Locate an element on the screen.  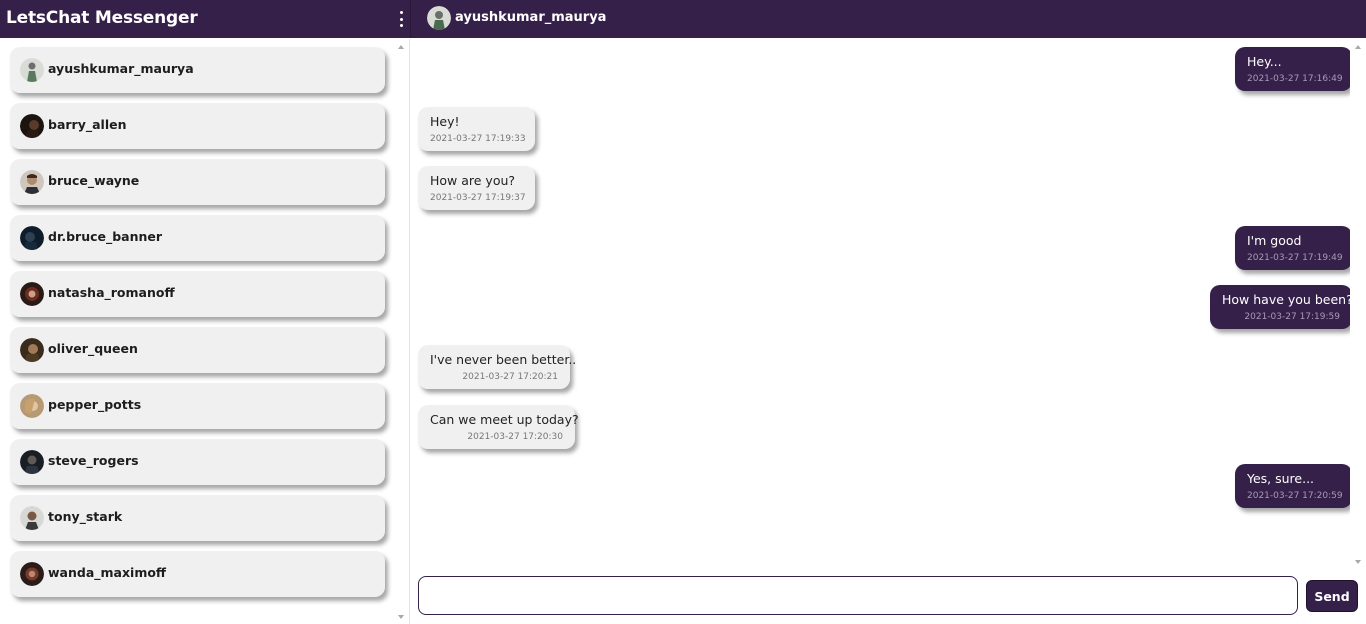
message-bubble-received: Hey! 2021-03-27 17:19:33 is located at coordinates (476, 129).